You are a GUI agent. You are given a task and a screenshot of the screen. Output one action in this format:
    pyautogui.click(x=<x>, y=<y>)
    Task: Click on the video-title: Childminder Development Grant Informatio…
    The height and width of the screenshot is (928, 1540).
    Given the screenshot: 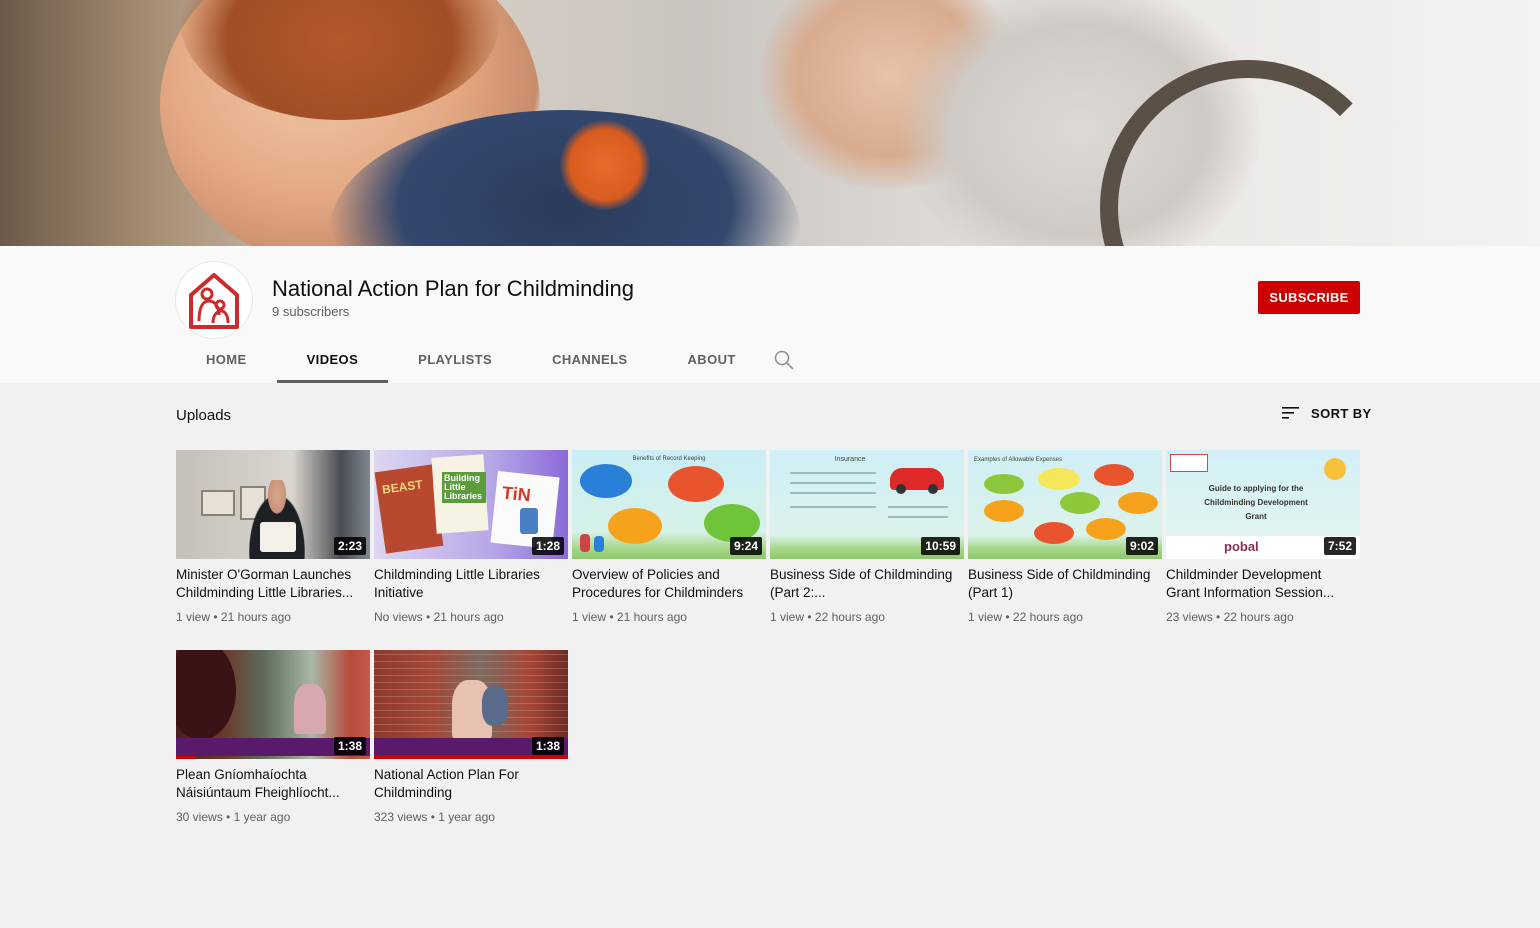 What is the action you would take?
    pyautogui.click(x=1259, y=584)
    